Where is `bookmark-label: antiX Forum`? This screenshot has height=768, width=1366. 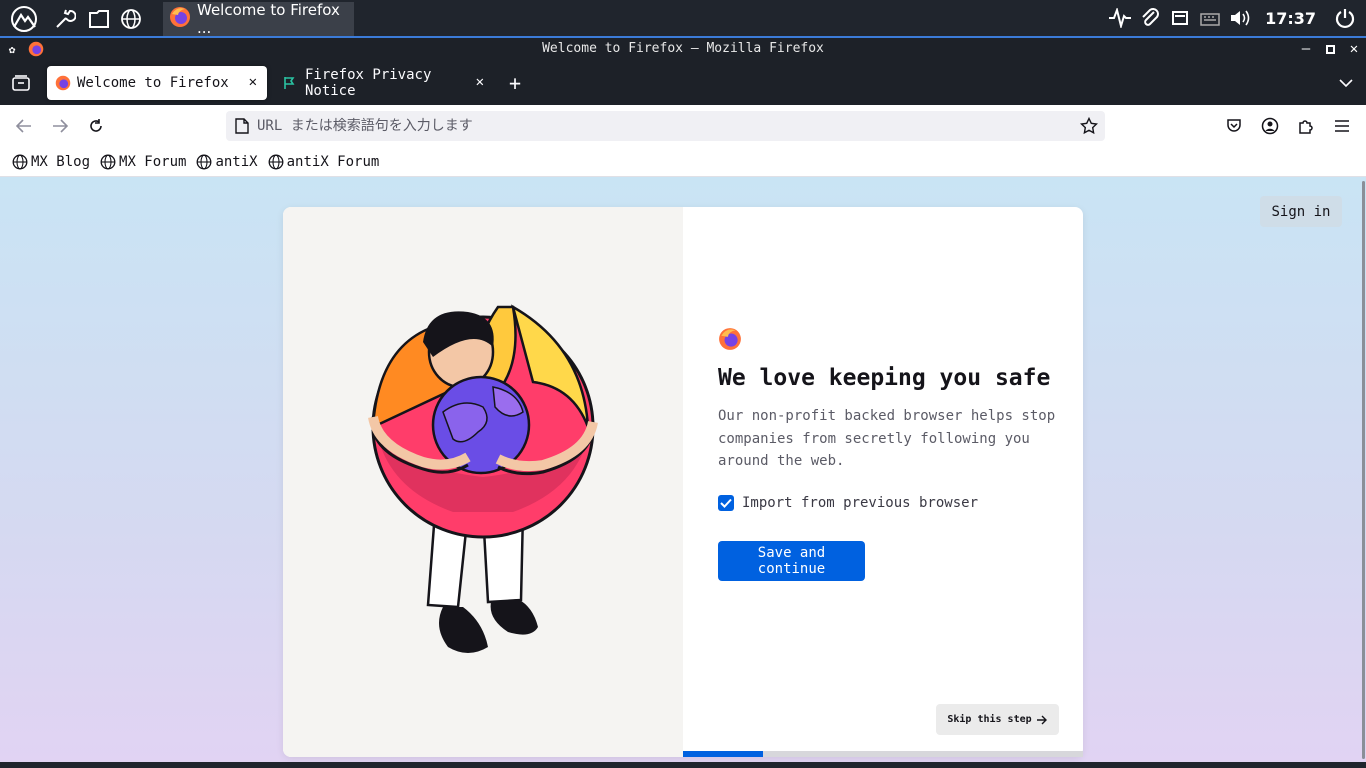 bookmark-label: antiX Forum is located at coordinates (333, 161).